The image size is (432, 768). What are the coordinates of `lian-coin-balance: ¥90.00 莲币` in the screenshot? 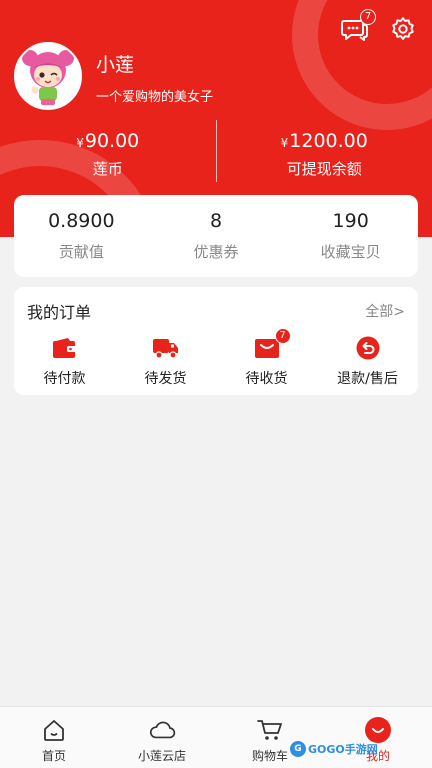 It's located at (108, 153).